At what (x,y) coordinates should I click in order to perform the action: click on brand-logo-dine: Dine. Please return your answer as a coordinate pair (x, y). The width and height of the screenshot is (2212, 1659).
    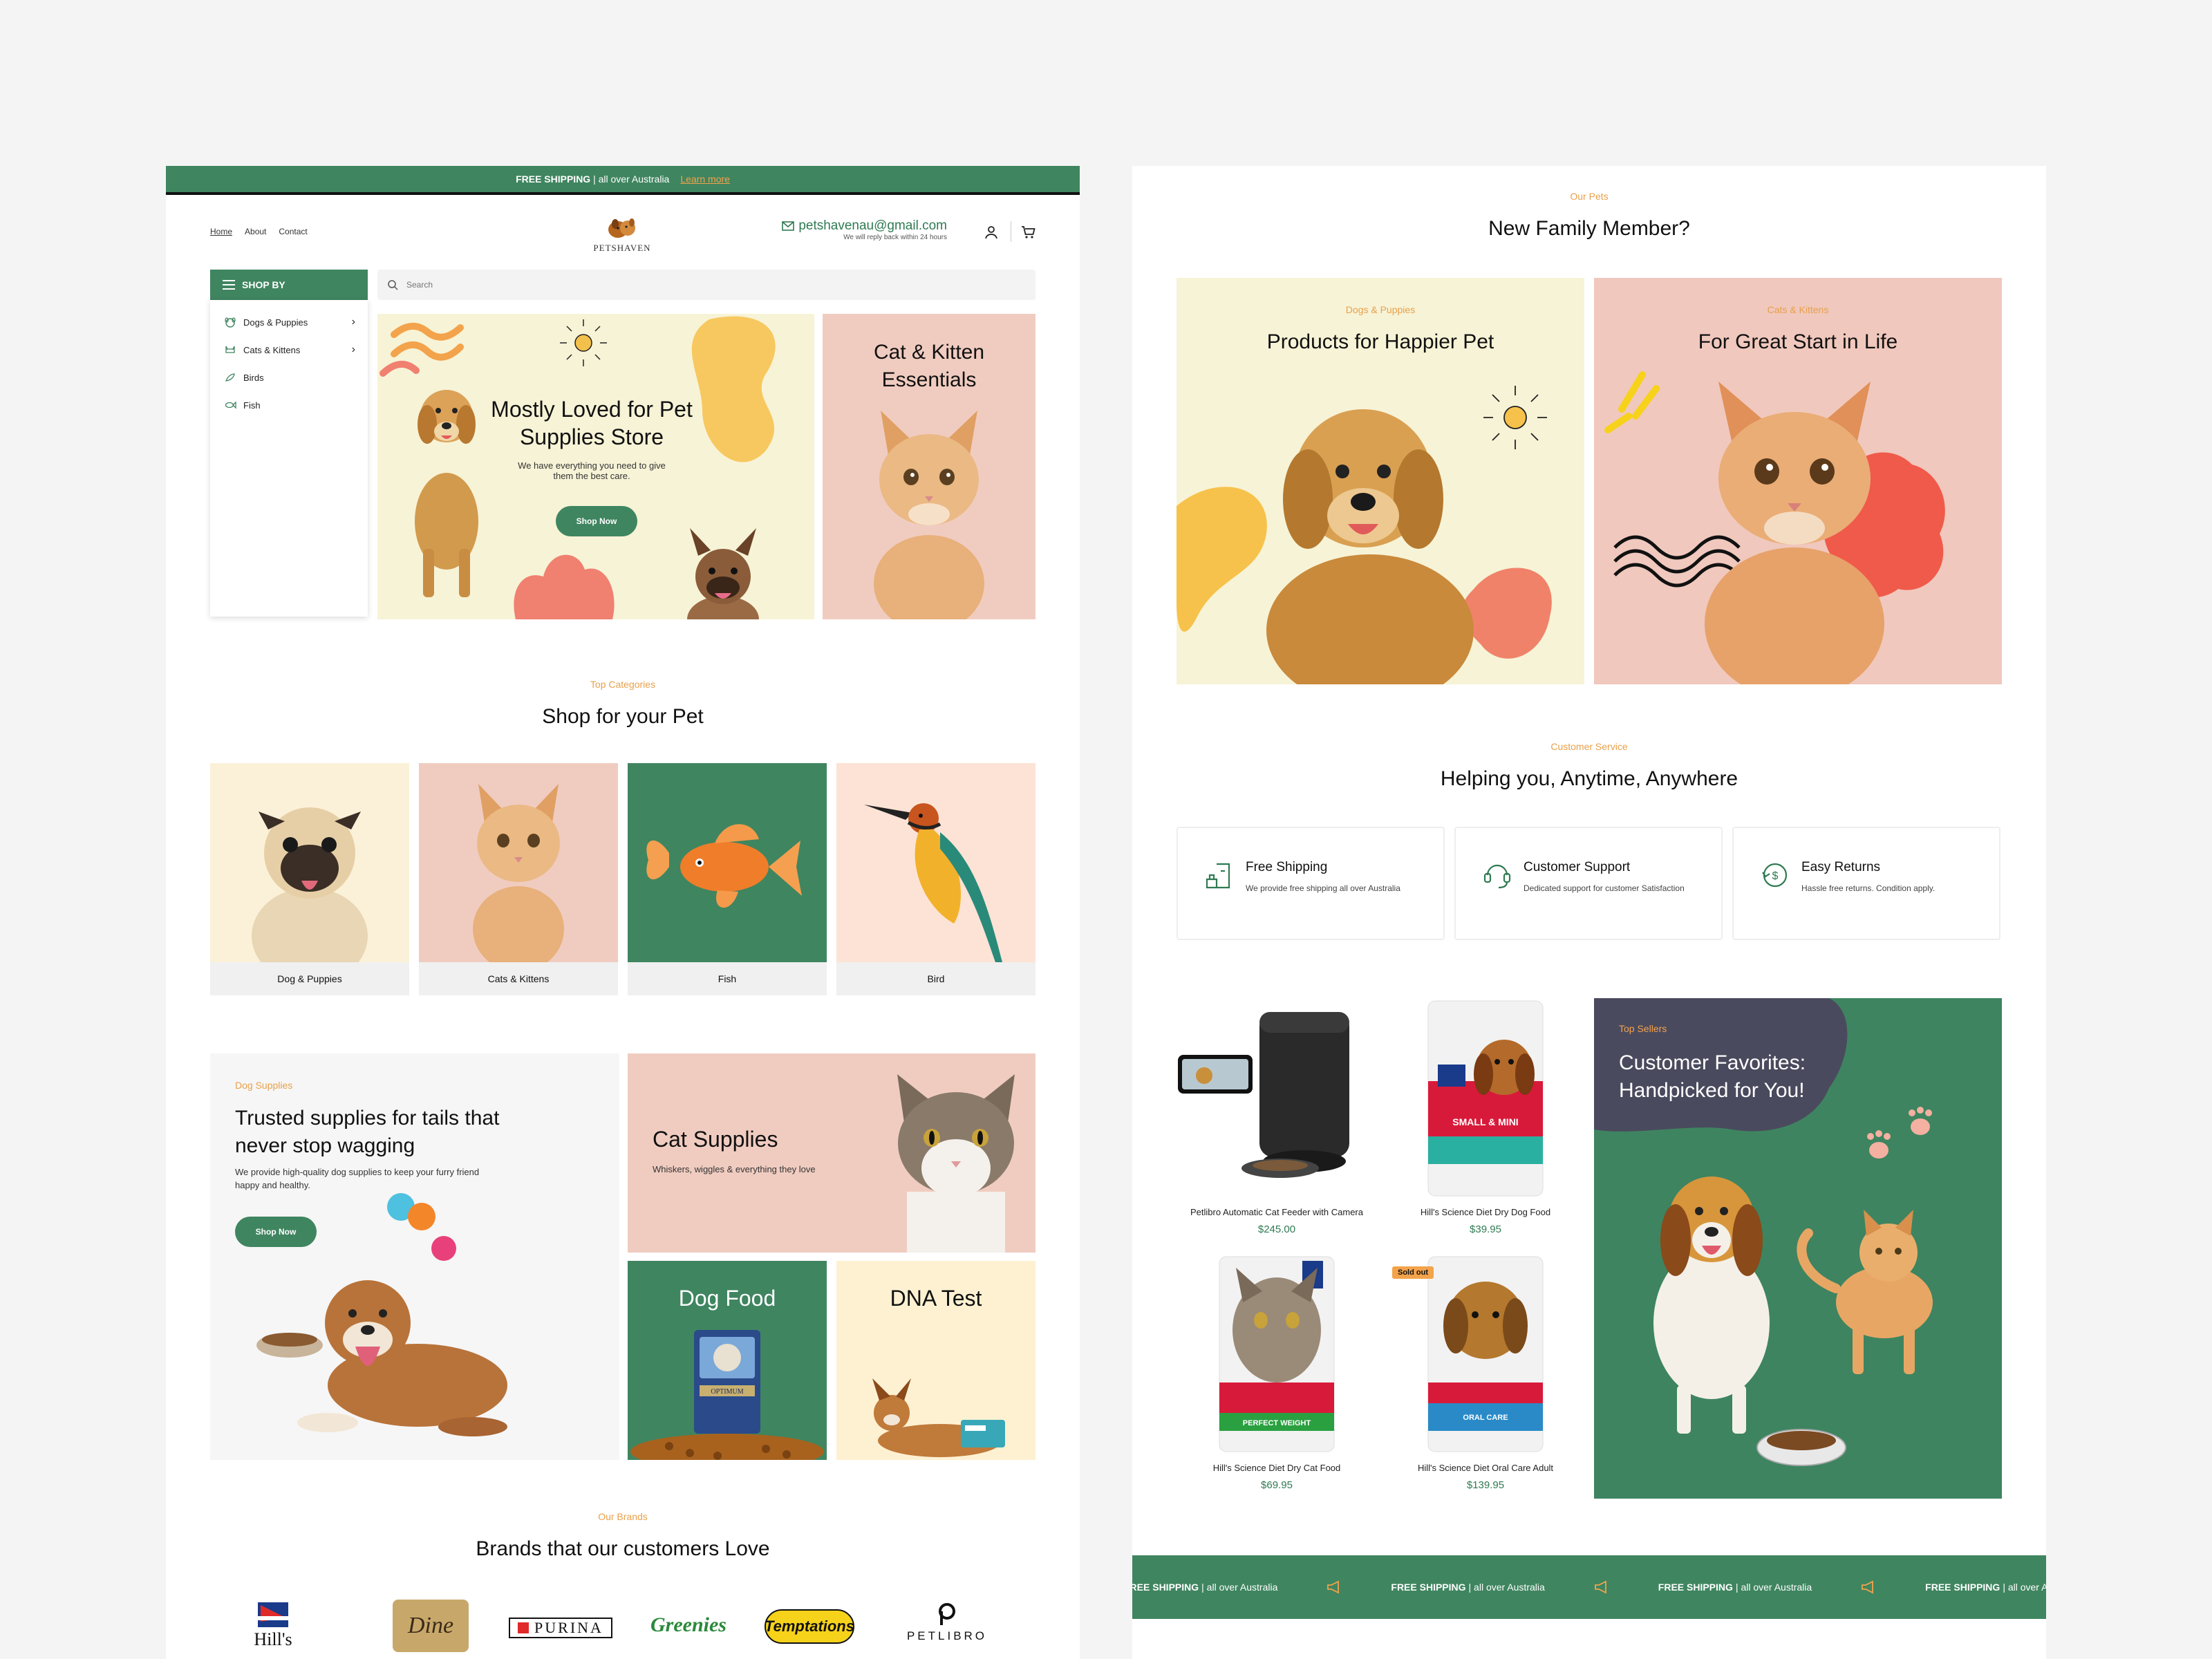
    Looking at the image, I should click on (431, 1626).